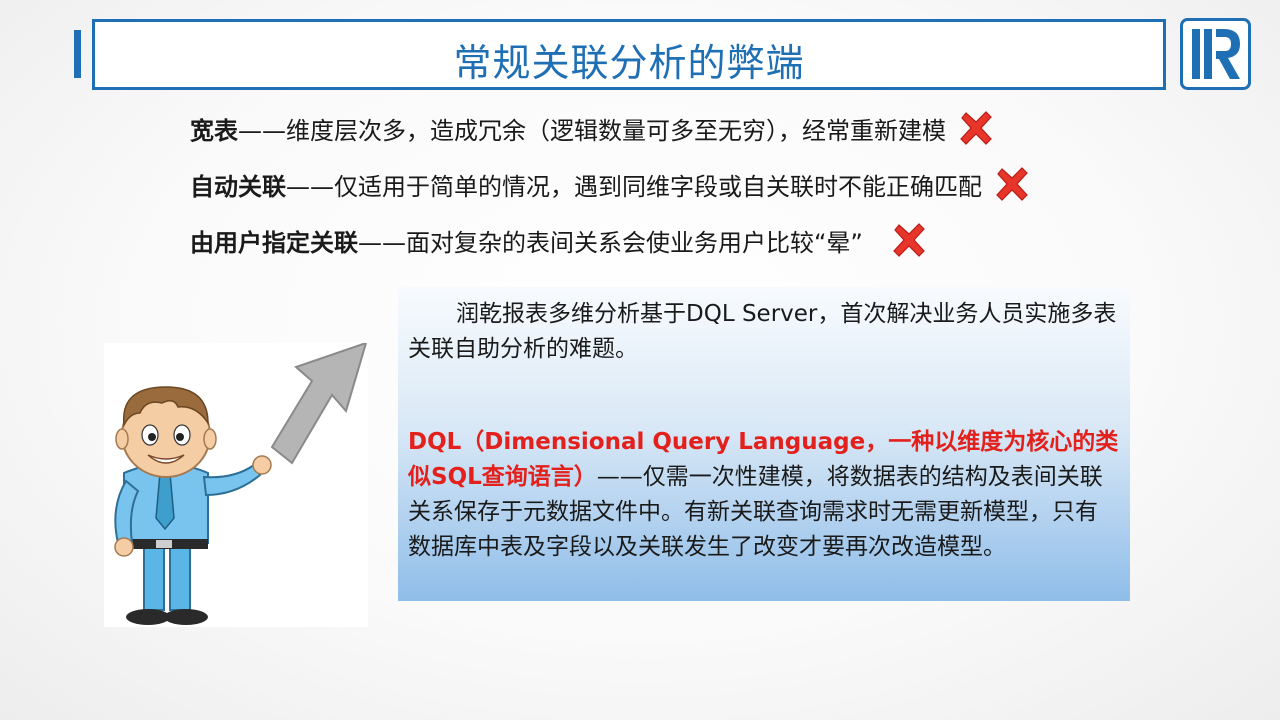  I want to click on title-box: 常规关联分析的弊端, so click(629, 54).